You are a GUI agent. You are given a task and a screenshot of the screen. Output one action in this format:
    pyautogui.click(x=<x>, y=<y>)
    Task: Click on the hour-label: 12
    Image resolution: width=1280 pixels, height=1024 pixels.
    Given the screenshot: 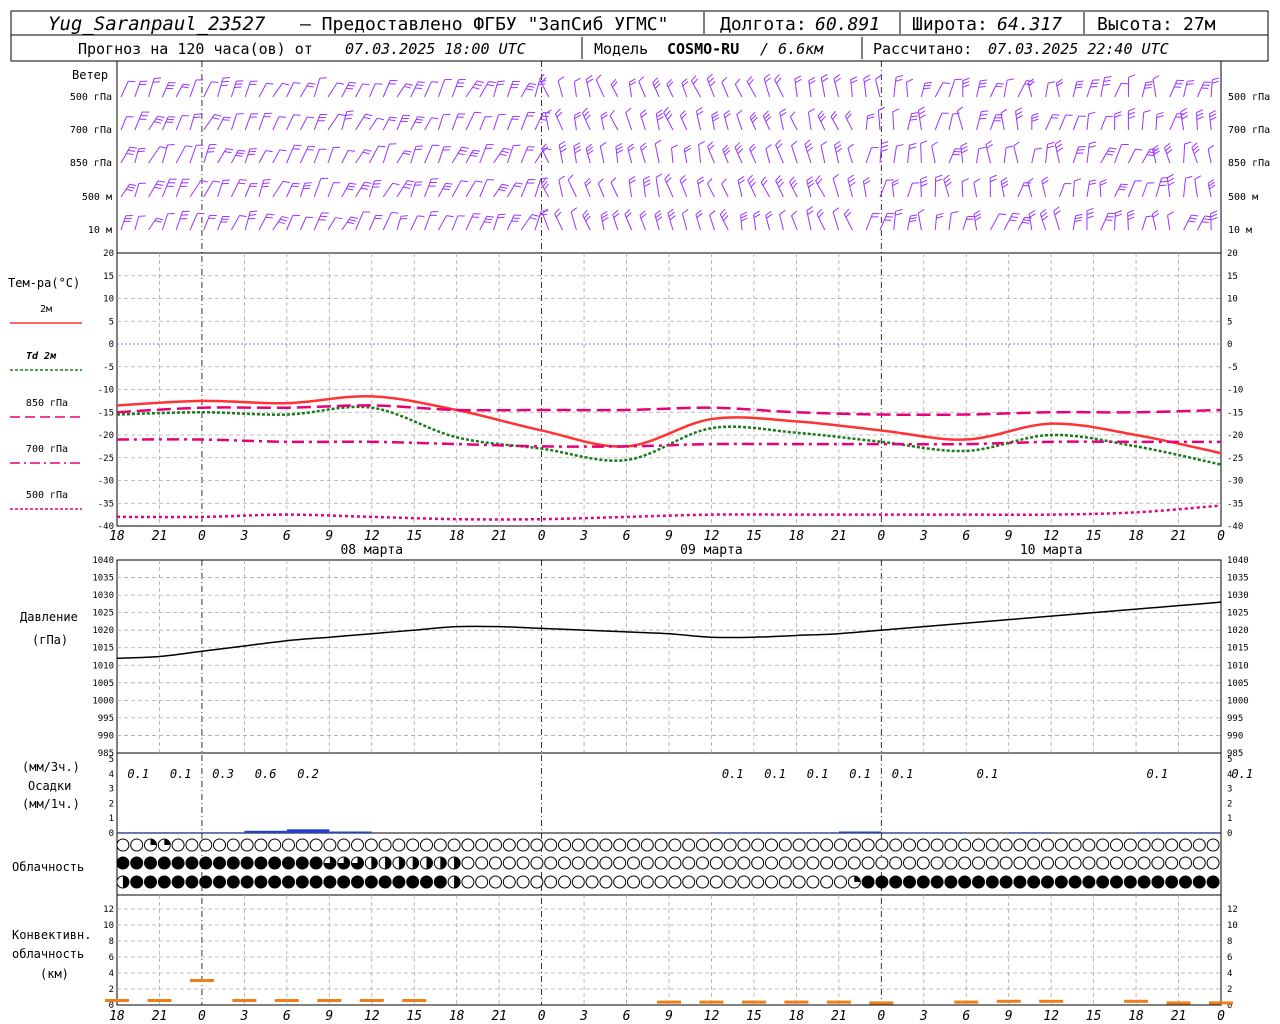 What is the action you would take?
    pyautogui.click(x=372, y=536)
    